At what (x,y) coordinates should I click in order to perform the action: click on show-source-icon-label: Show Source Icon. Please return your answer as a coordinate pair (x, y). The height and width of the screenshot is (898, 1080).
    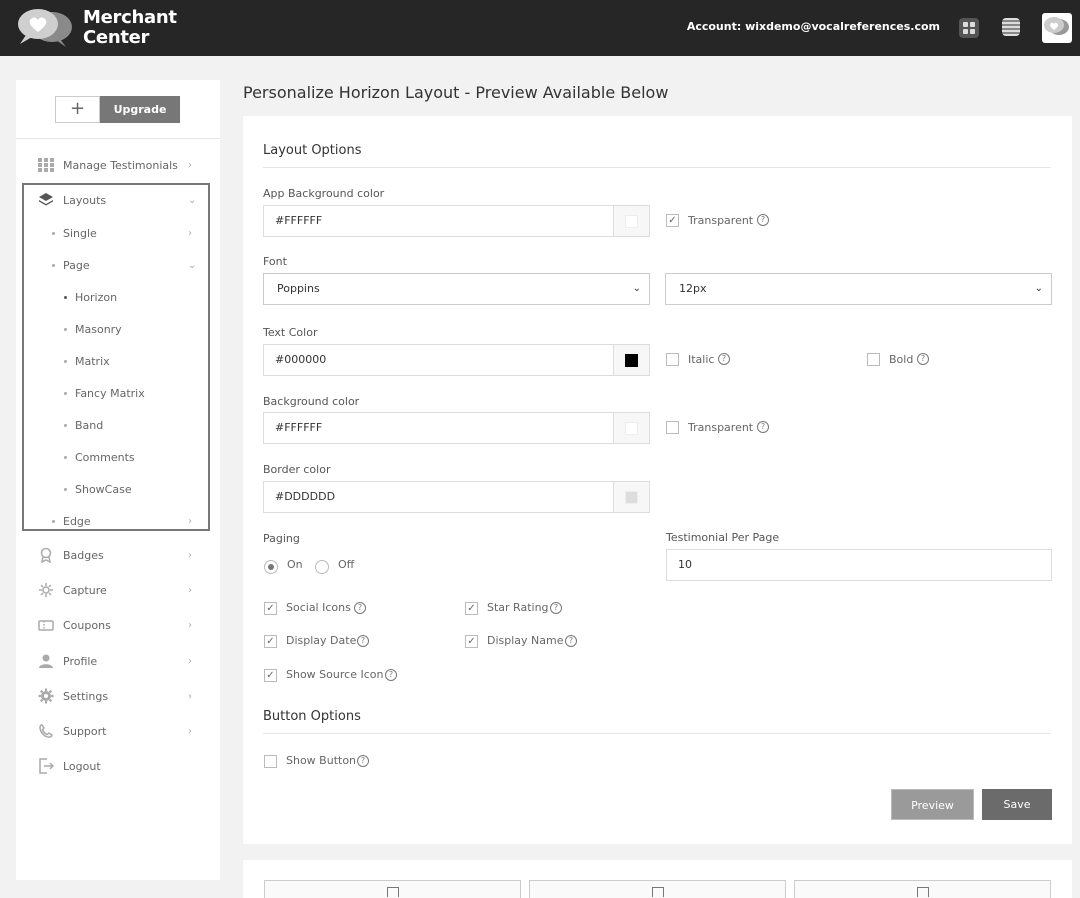
    Looking at the image, I should click on (335, 674).